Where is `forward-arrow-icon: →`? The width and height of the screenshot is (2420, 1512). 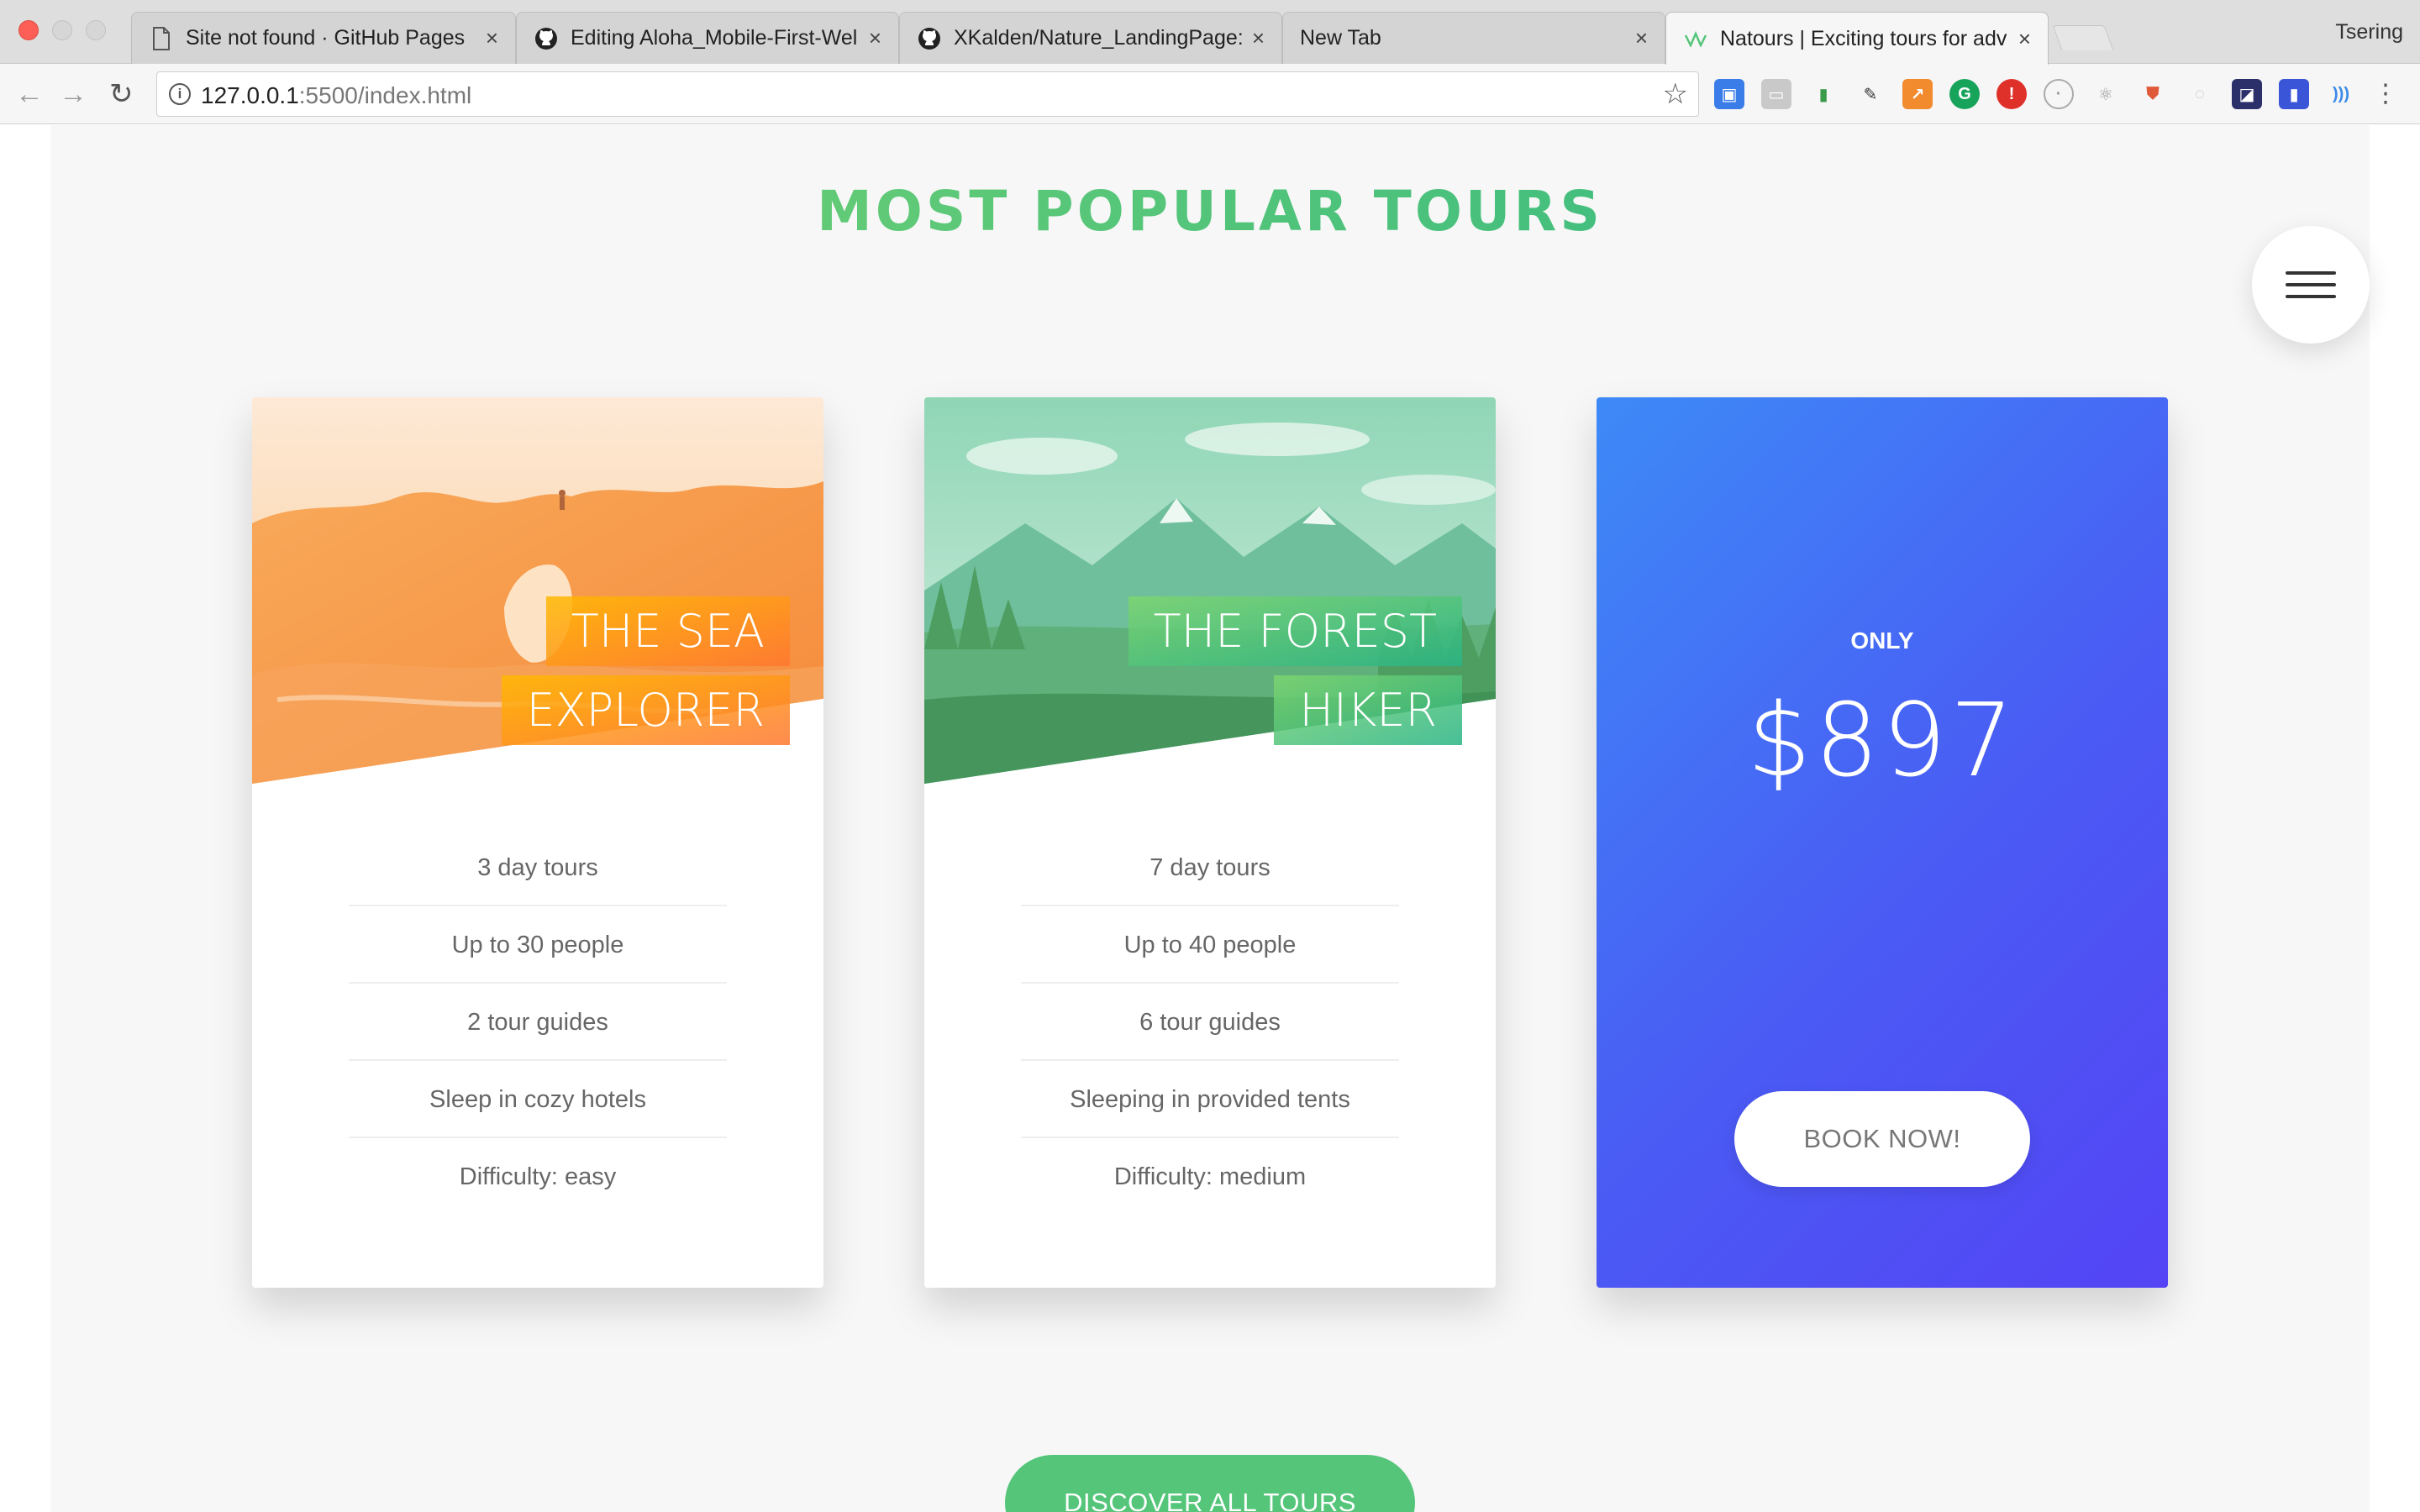 forward-arrow-icon: → is located at coordinates (73, 94).